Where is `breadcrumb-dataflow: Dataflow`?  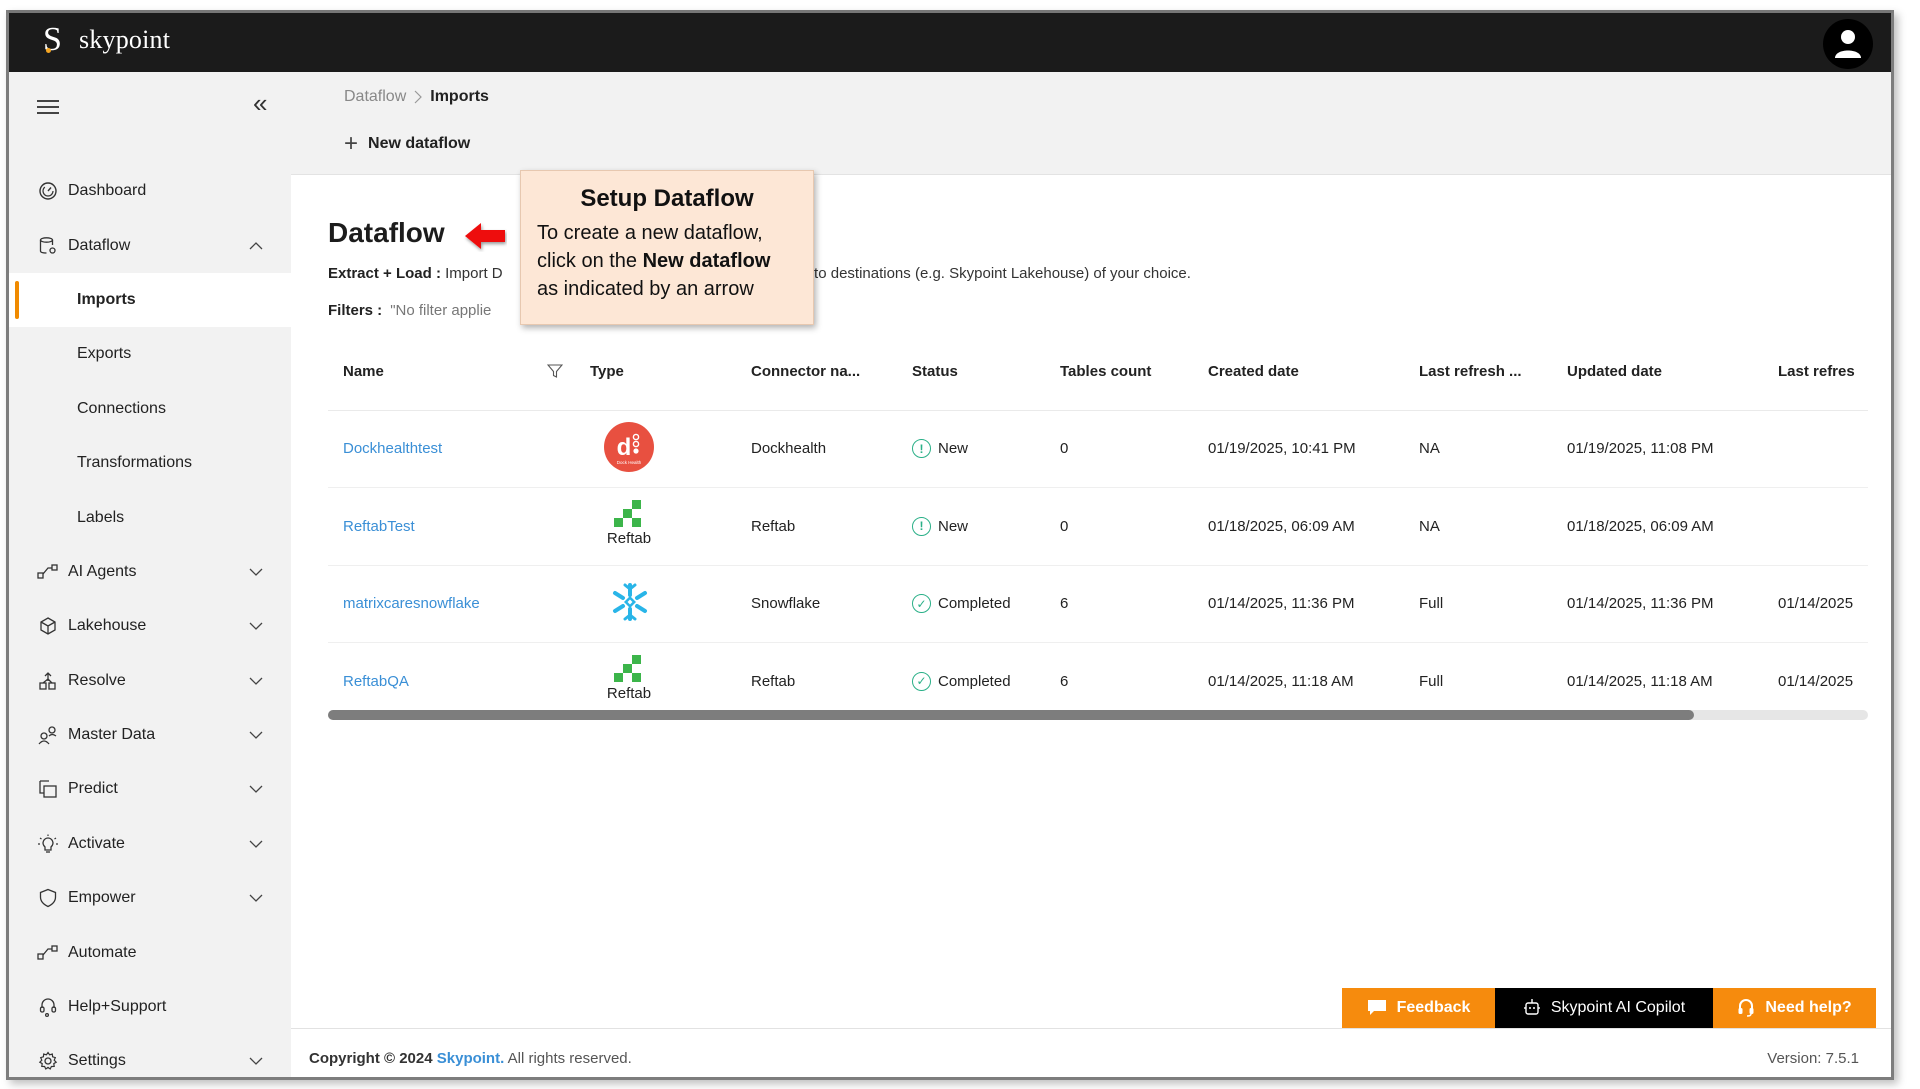
breadcrumb-dataflow: Dataflow is located at coordinates (375, 97).